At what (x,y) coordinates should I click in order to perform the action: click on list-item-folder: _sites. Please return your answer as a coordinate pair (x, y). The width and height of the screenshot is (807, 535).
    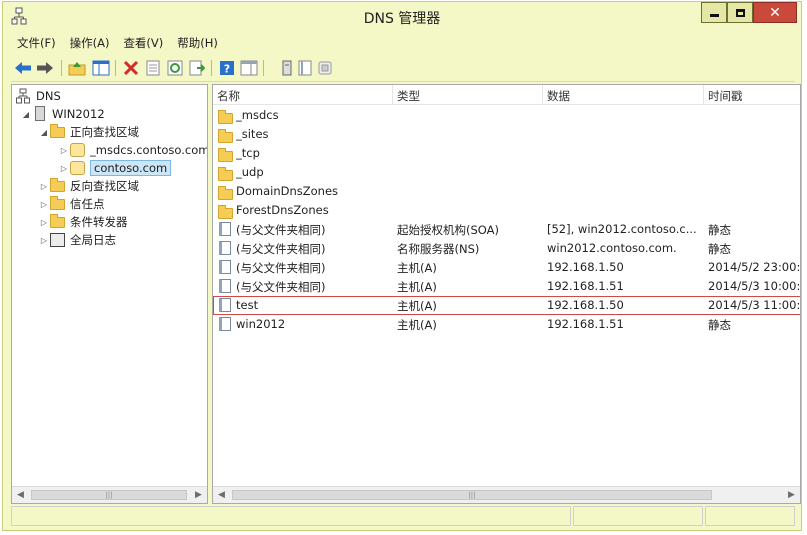
    Looking at the image, I should click on (506, 134).